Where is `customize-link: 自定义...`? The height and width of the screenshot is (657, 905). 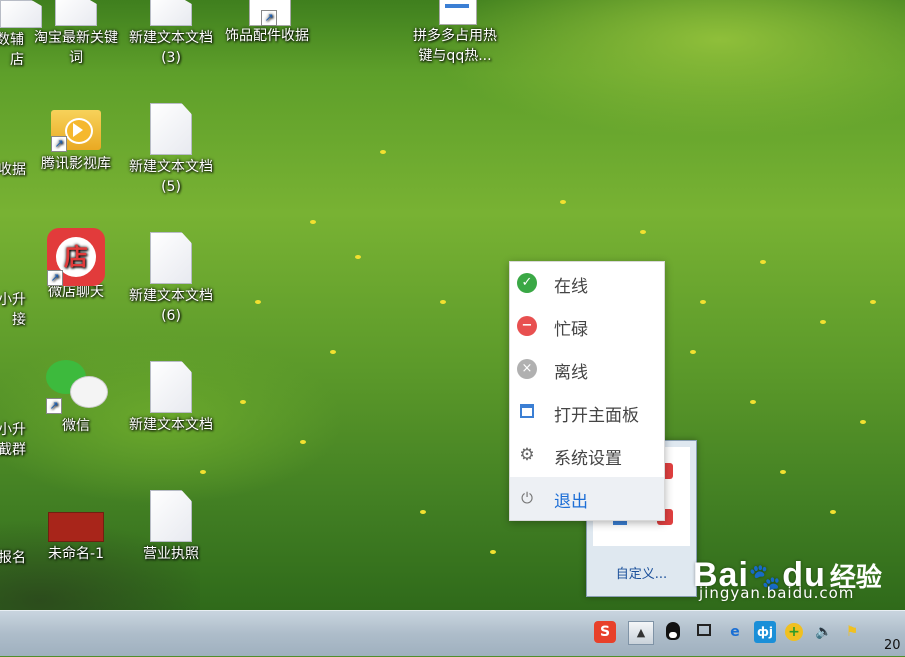
customize-link: 自定义... is located at coordinates (641, 572).